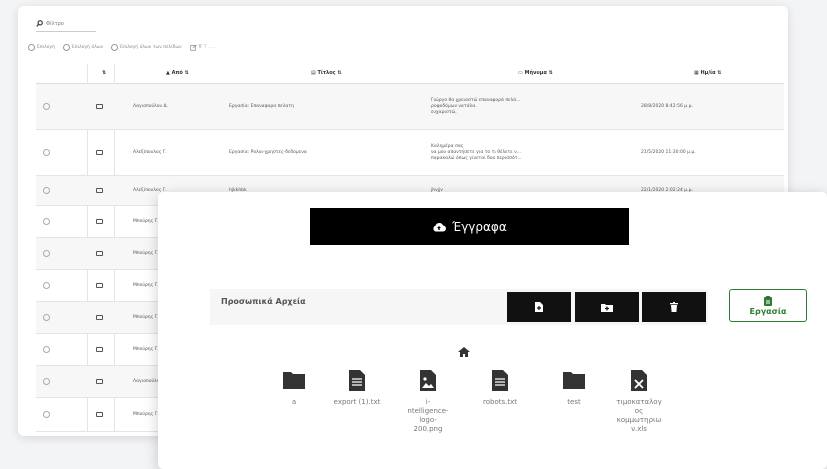  What do you see at coordinates (459, 307) in the screenshot?
I see `folder-toolbar: Προσωπικά Αρχεία` at bounding box center [459, 307].